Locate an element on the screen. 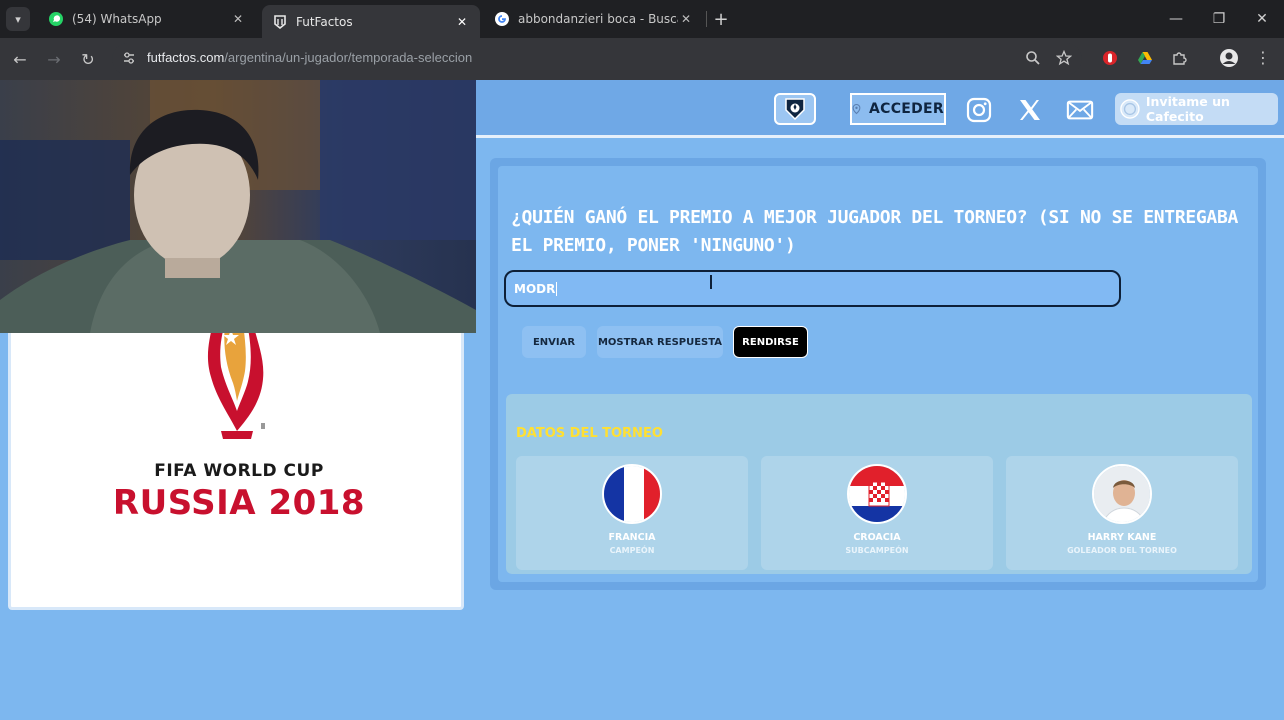 The height and width of the screenshot is (720, 1284). top-scorer-name: HARRY KANE is located at coordinates (1122, 537).